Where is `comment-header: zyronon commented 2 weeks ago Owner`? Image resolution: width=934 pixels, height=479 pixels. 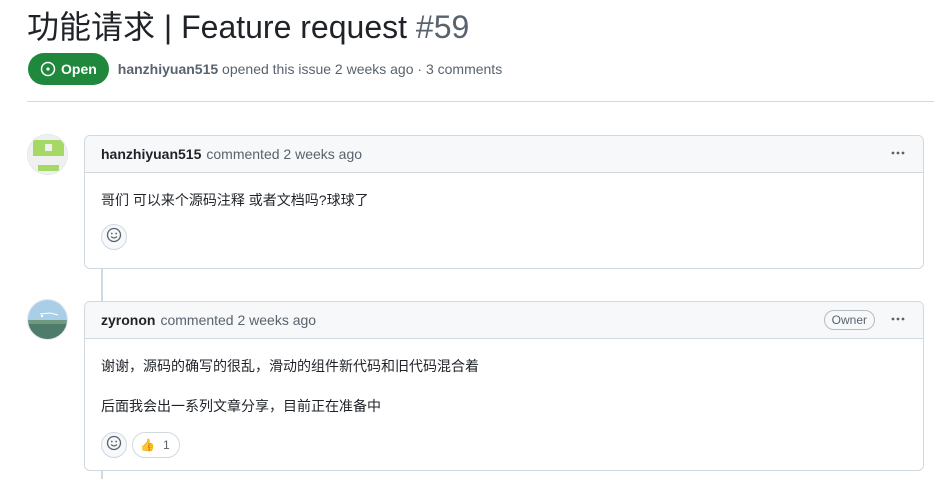 comment-header: zyronon commented 2 weeks ago Owner is located at coordinates (504, 320).